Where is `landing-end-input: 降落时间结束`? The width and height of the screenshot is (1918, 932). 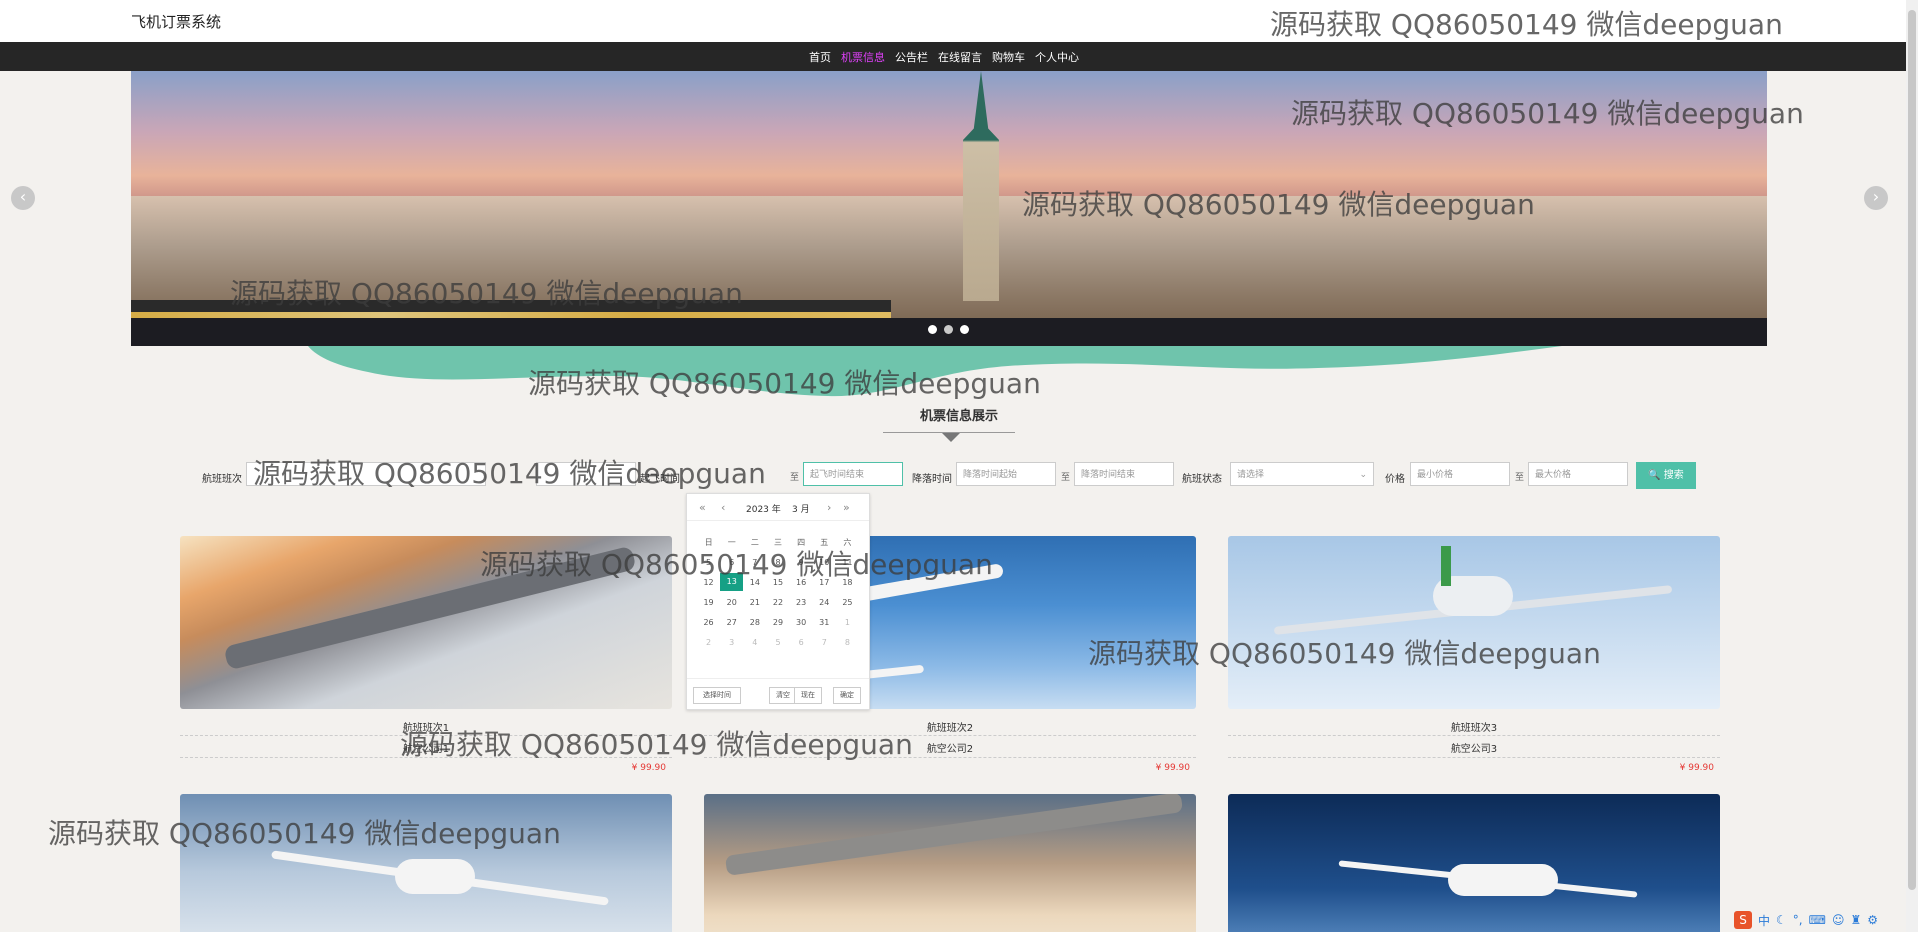
landing-end-input: 降落时间结束 is located at coordinates (1124, 474).